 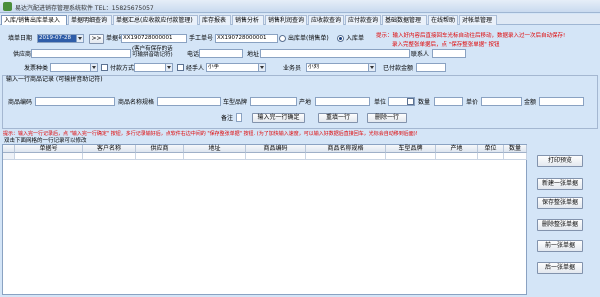 What do you see at coordinates (227, 118) in the screenshot?
I see `remark-label: 备注` at bounding box center [227, 118].